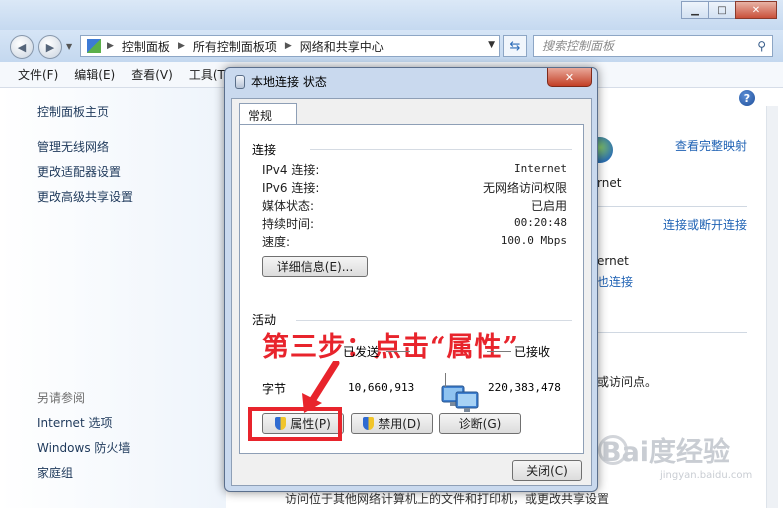 The width and height of the screenshot is (783, 508). What do you see at coordinates (756, 10) in the screenshot?
I see `close-window-button: ✕` at bounding box center [756, 10].